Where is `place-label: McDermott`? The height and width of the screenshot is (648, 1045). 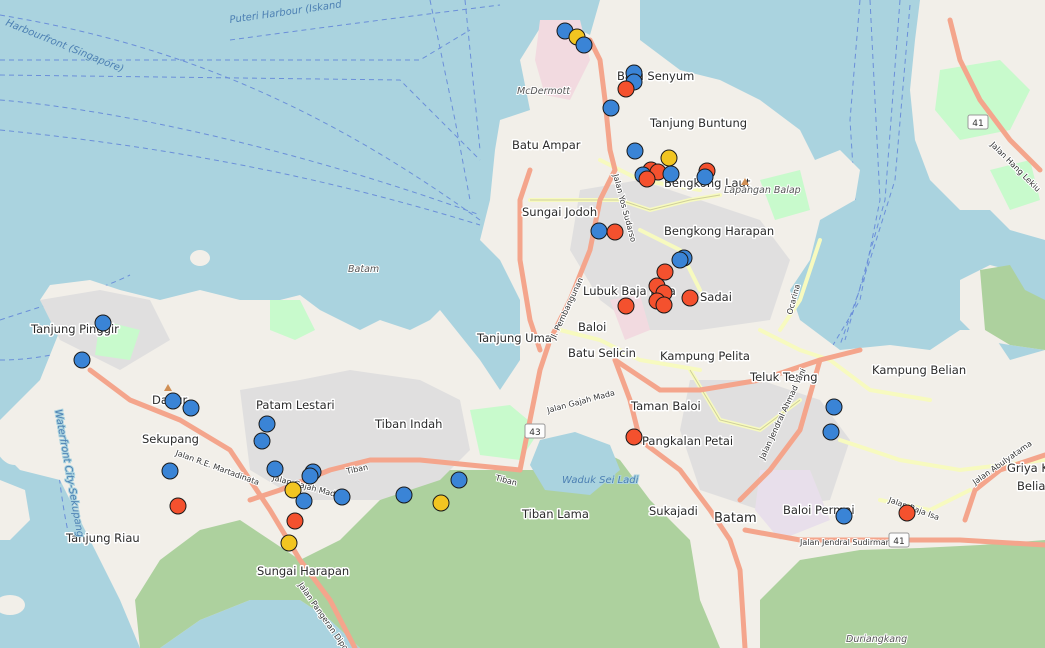
place-label: McDermott is located at coordinates (544, 91).